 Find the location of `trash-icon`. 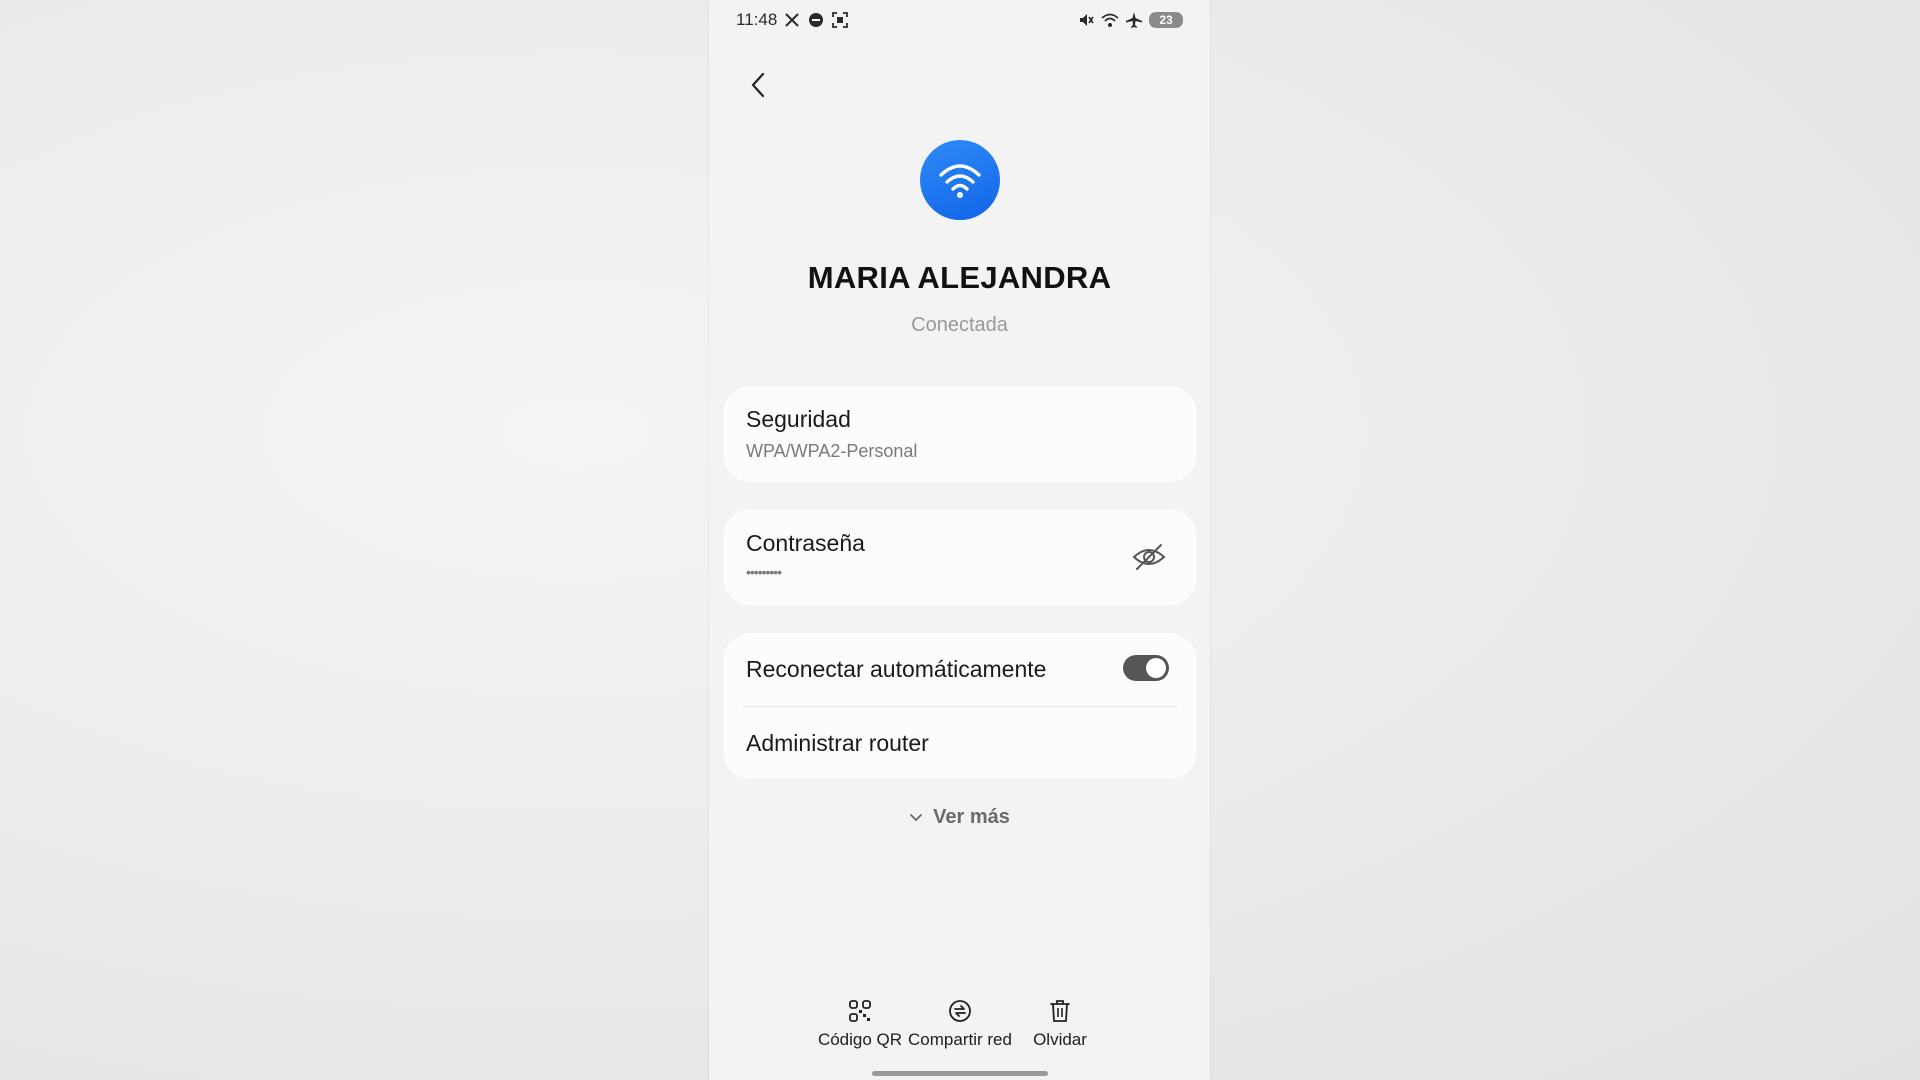

trash-icon is located at coordinates (1060, 1011).